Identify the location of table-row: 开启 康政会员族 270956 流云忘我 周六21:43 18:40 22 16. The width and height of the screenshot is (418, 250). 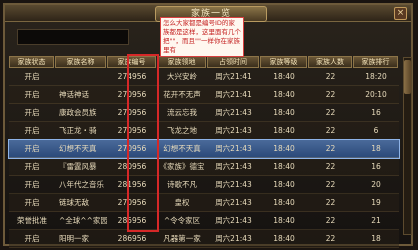
(204, 113).